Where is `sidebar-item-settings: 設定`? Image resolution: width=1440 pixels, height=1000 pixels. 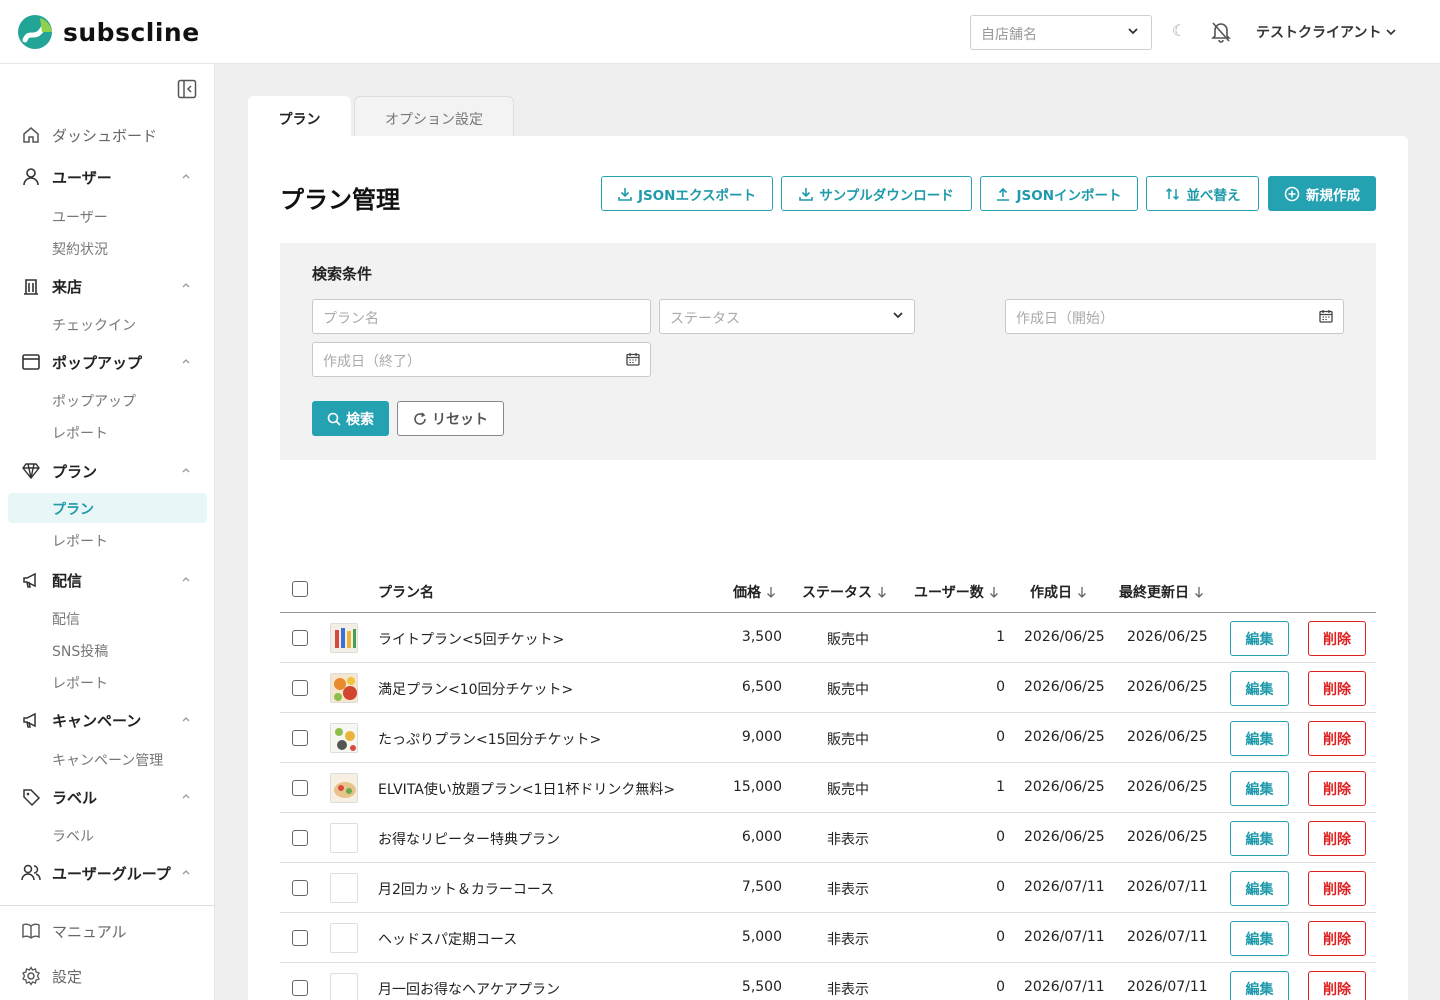
sidebar-item-settings: 設定 is located at coordinates (107, 976).